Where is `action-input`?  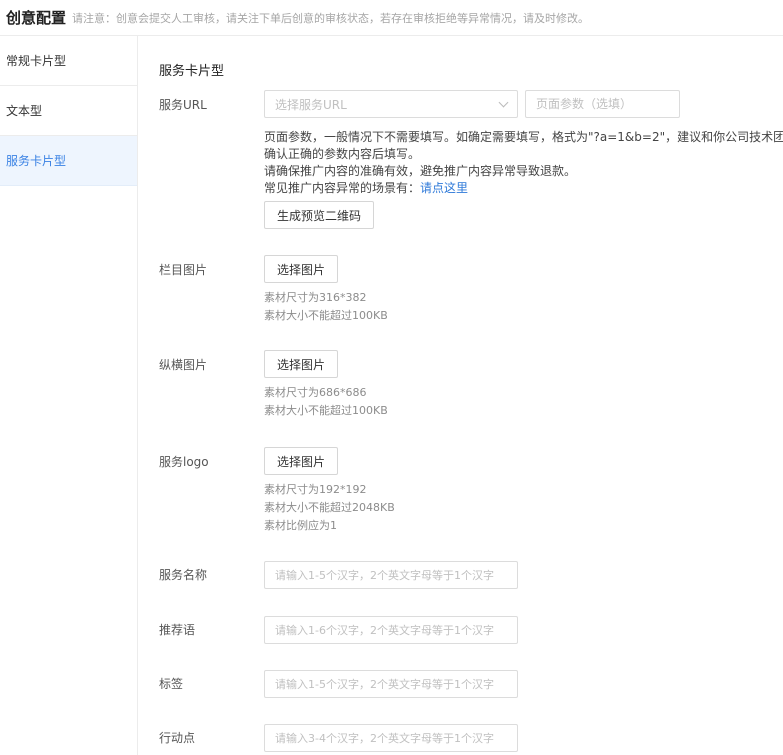
action-input is located at coordinates (391, 738).